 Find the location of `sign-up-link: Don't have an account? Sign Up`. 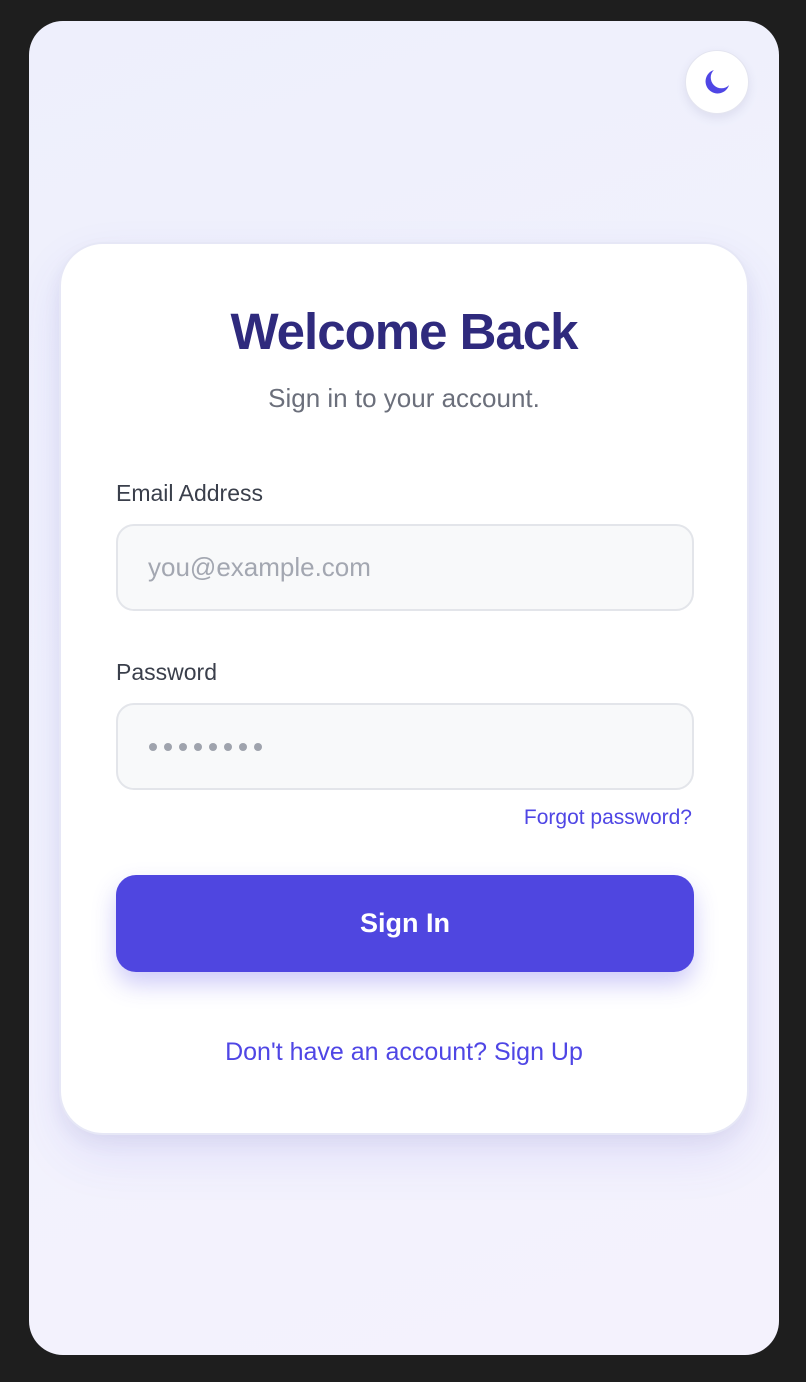

sign-up-link: Don't have an account? Sign Up is located at coordinates (404, 1052).